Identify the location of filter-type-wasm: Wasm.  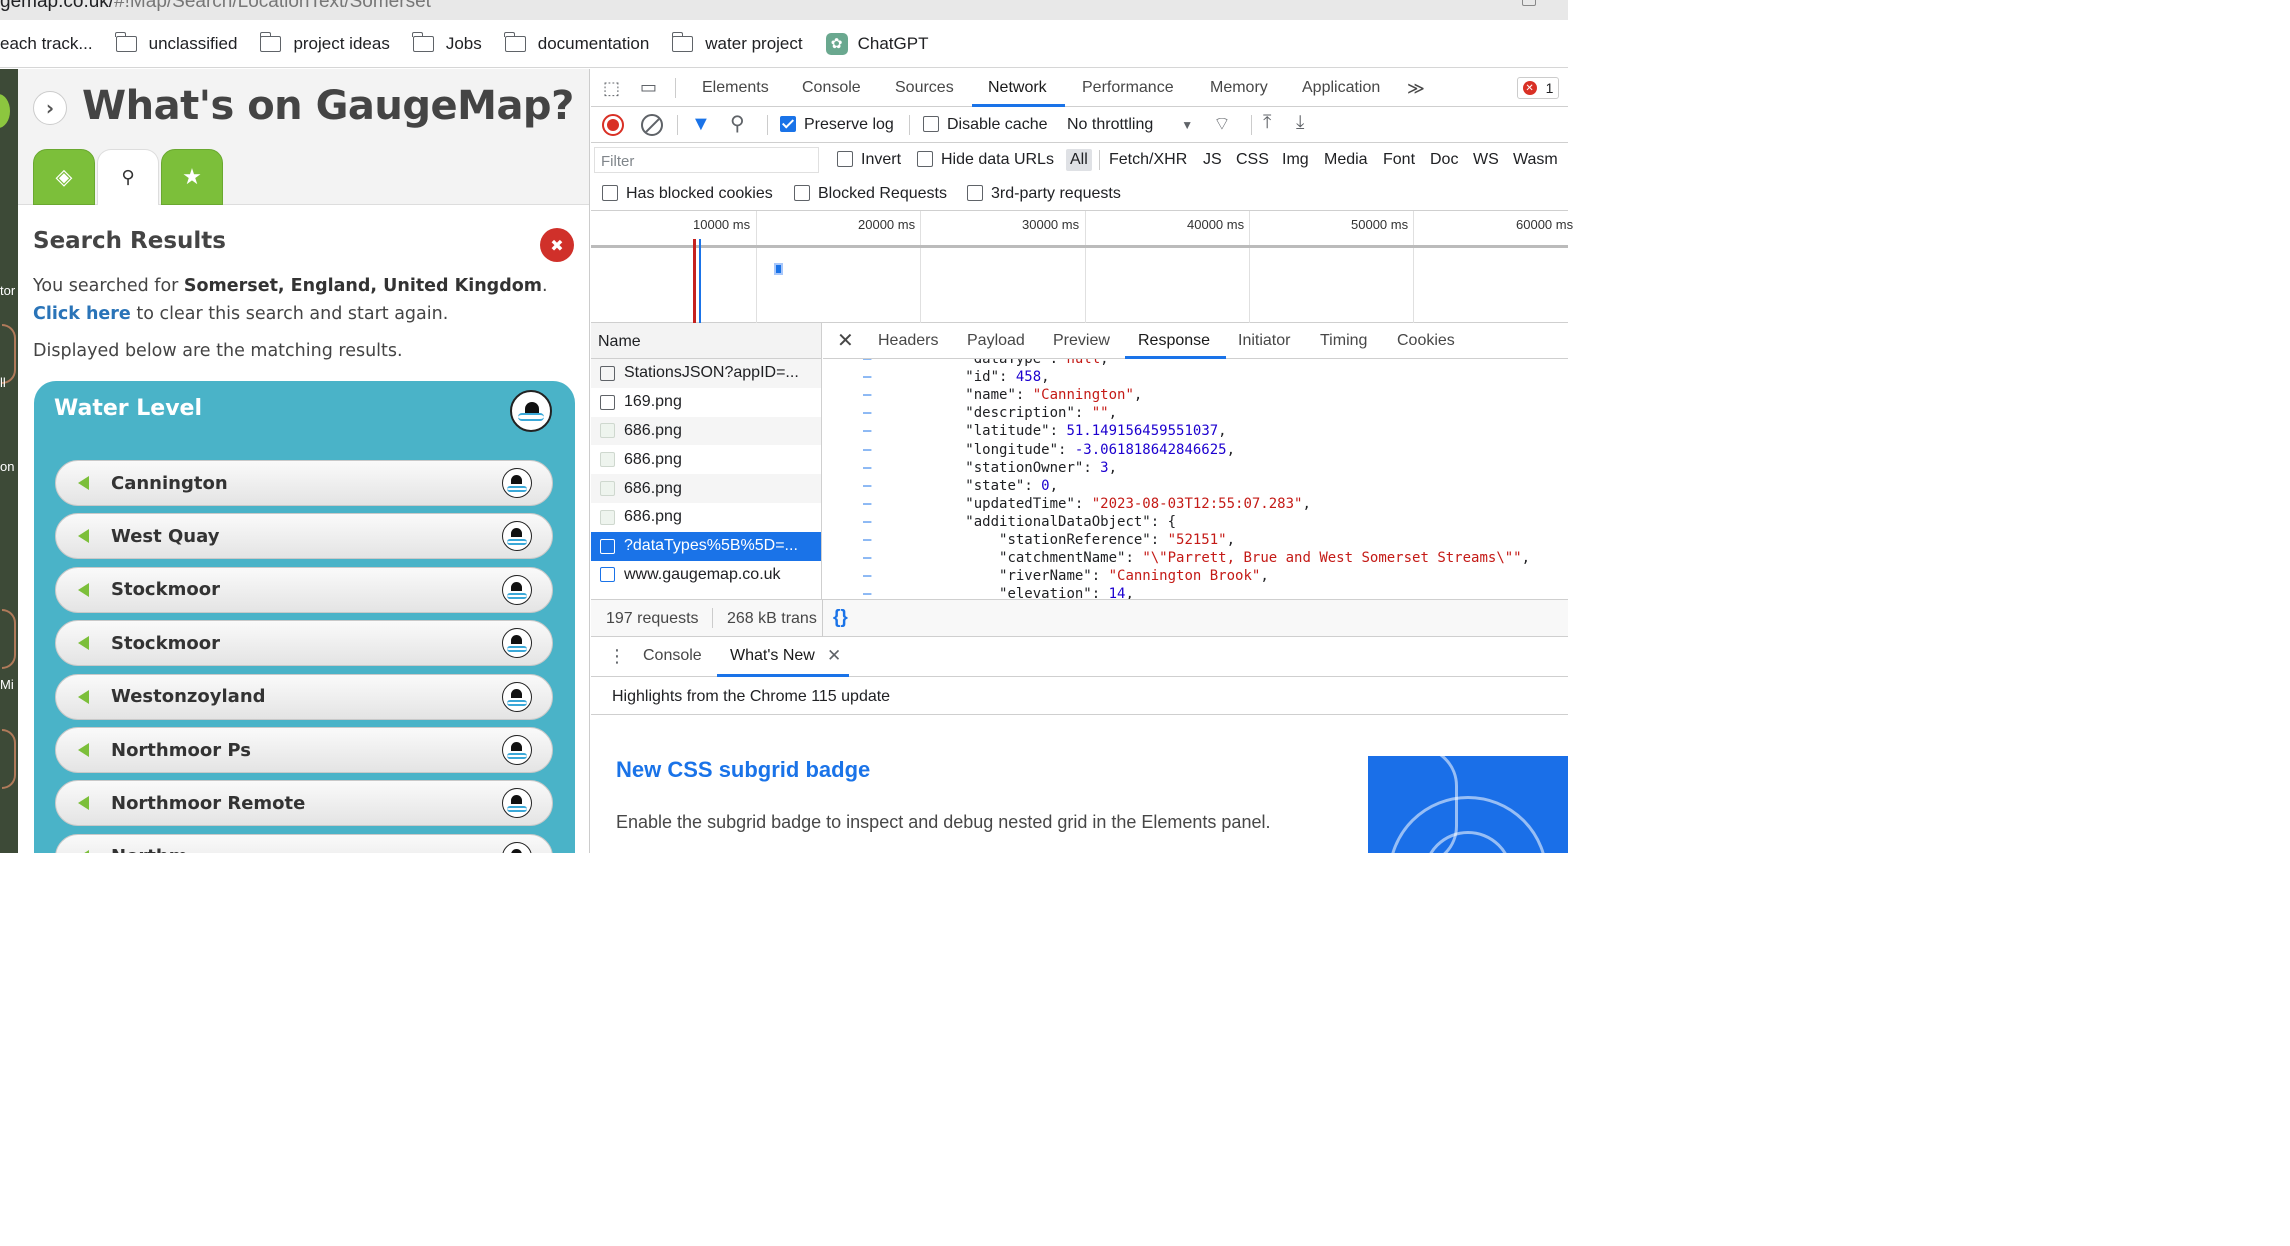
(1535, 160).